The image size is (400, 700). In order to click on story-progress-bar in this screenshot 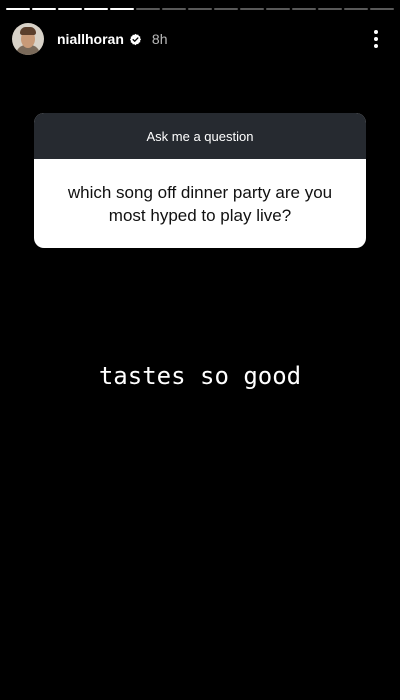, I will do `click(200, 9)`.